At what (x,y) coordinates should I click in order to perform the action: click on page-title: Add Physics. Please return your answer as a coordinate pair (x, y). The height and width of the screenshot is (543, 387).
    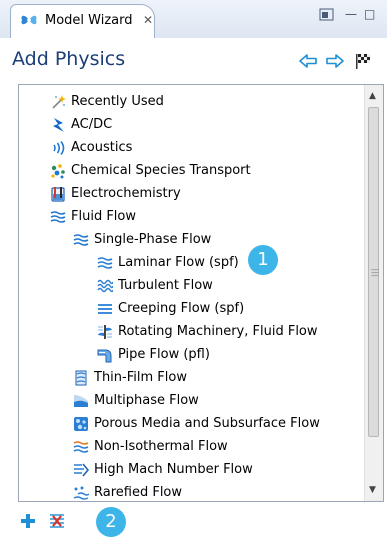
    Looking at the image, I should click on (69, 59).